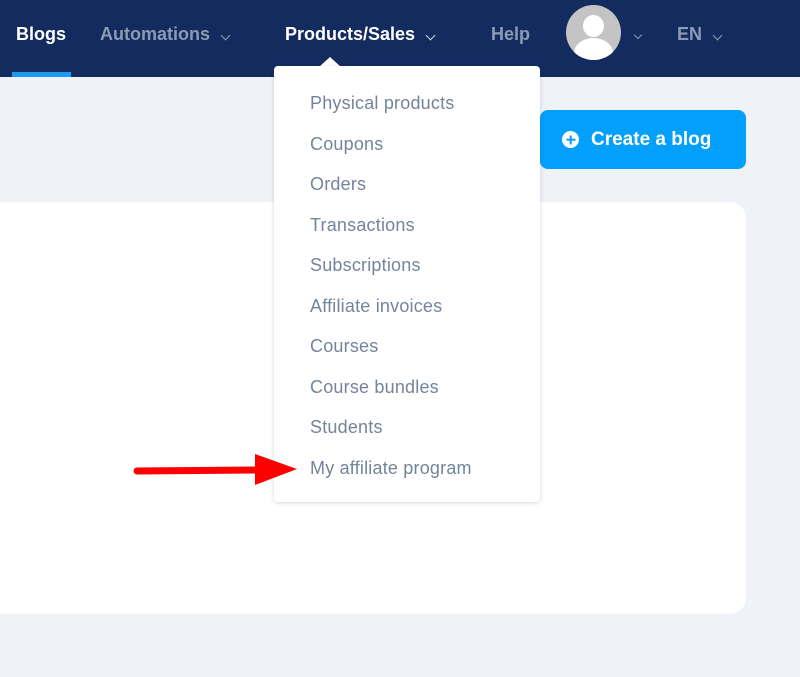 The height and width of the screenshot is (677, 800). Describe the element at coordinates (690, 33) in the screenshot. I see `language-label: EN` at that location.